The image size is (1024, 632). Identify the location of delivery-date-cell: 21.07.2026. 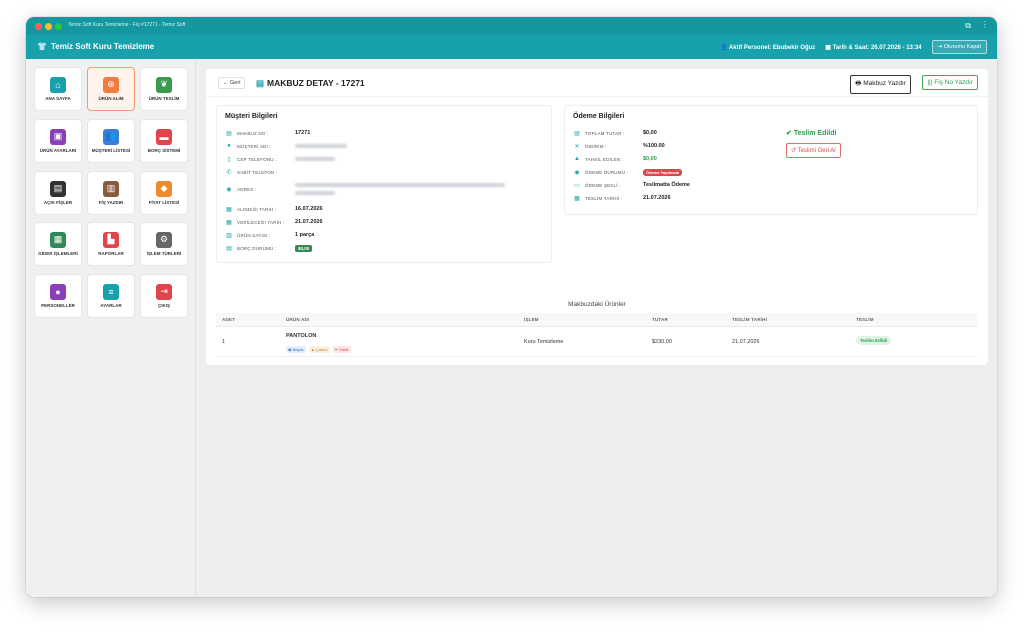
(746, 342).